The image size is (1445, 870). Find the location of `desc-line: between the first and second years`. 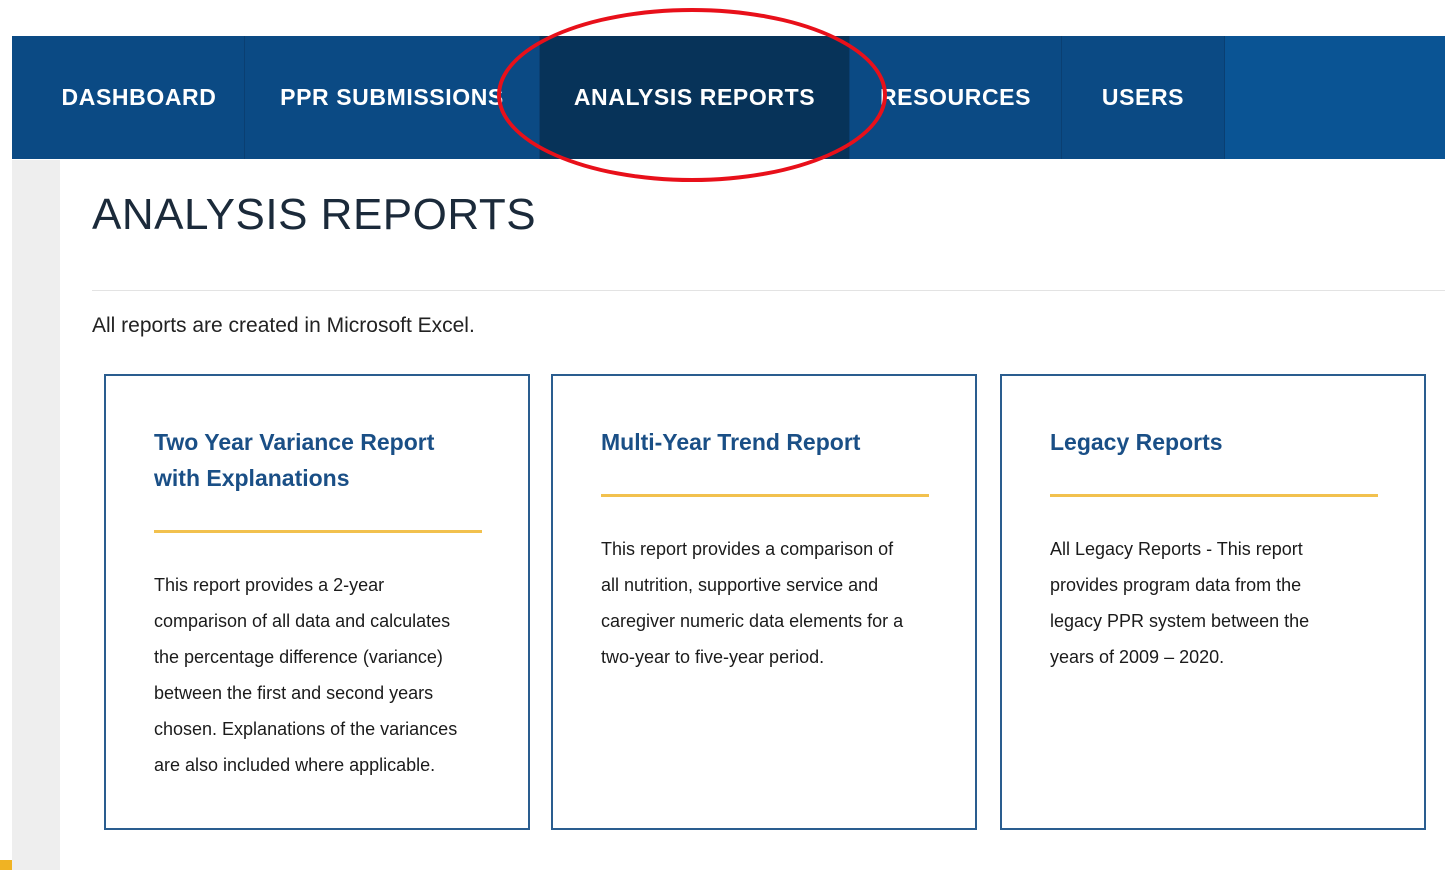

desc-line: between the first and second years is located at coordinates (294, 693).